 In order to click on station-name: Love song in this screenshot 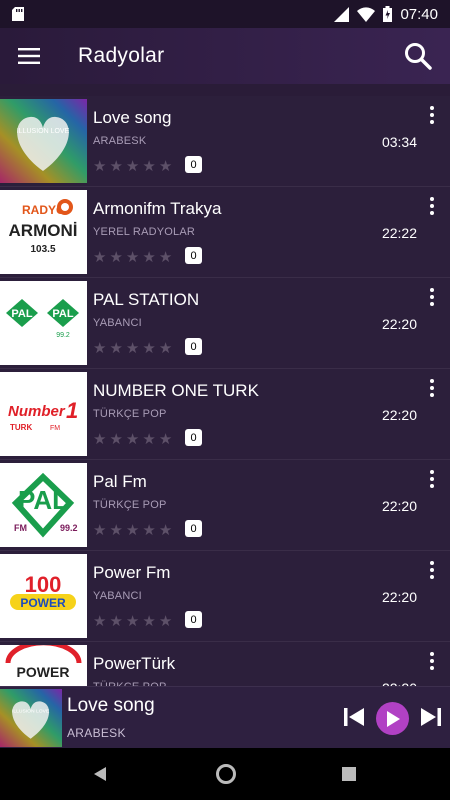, I will do `click(132, 117)`.